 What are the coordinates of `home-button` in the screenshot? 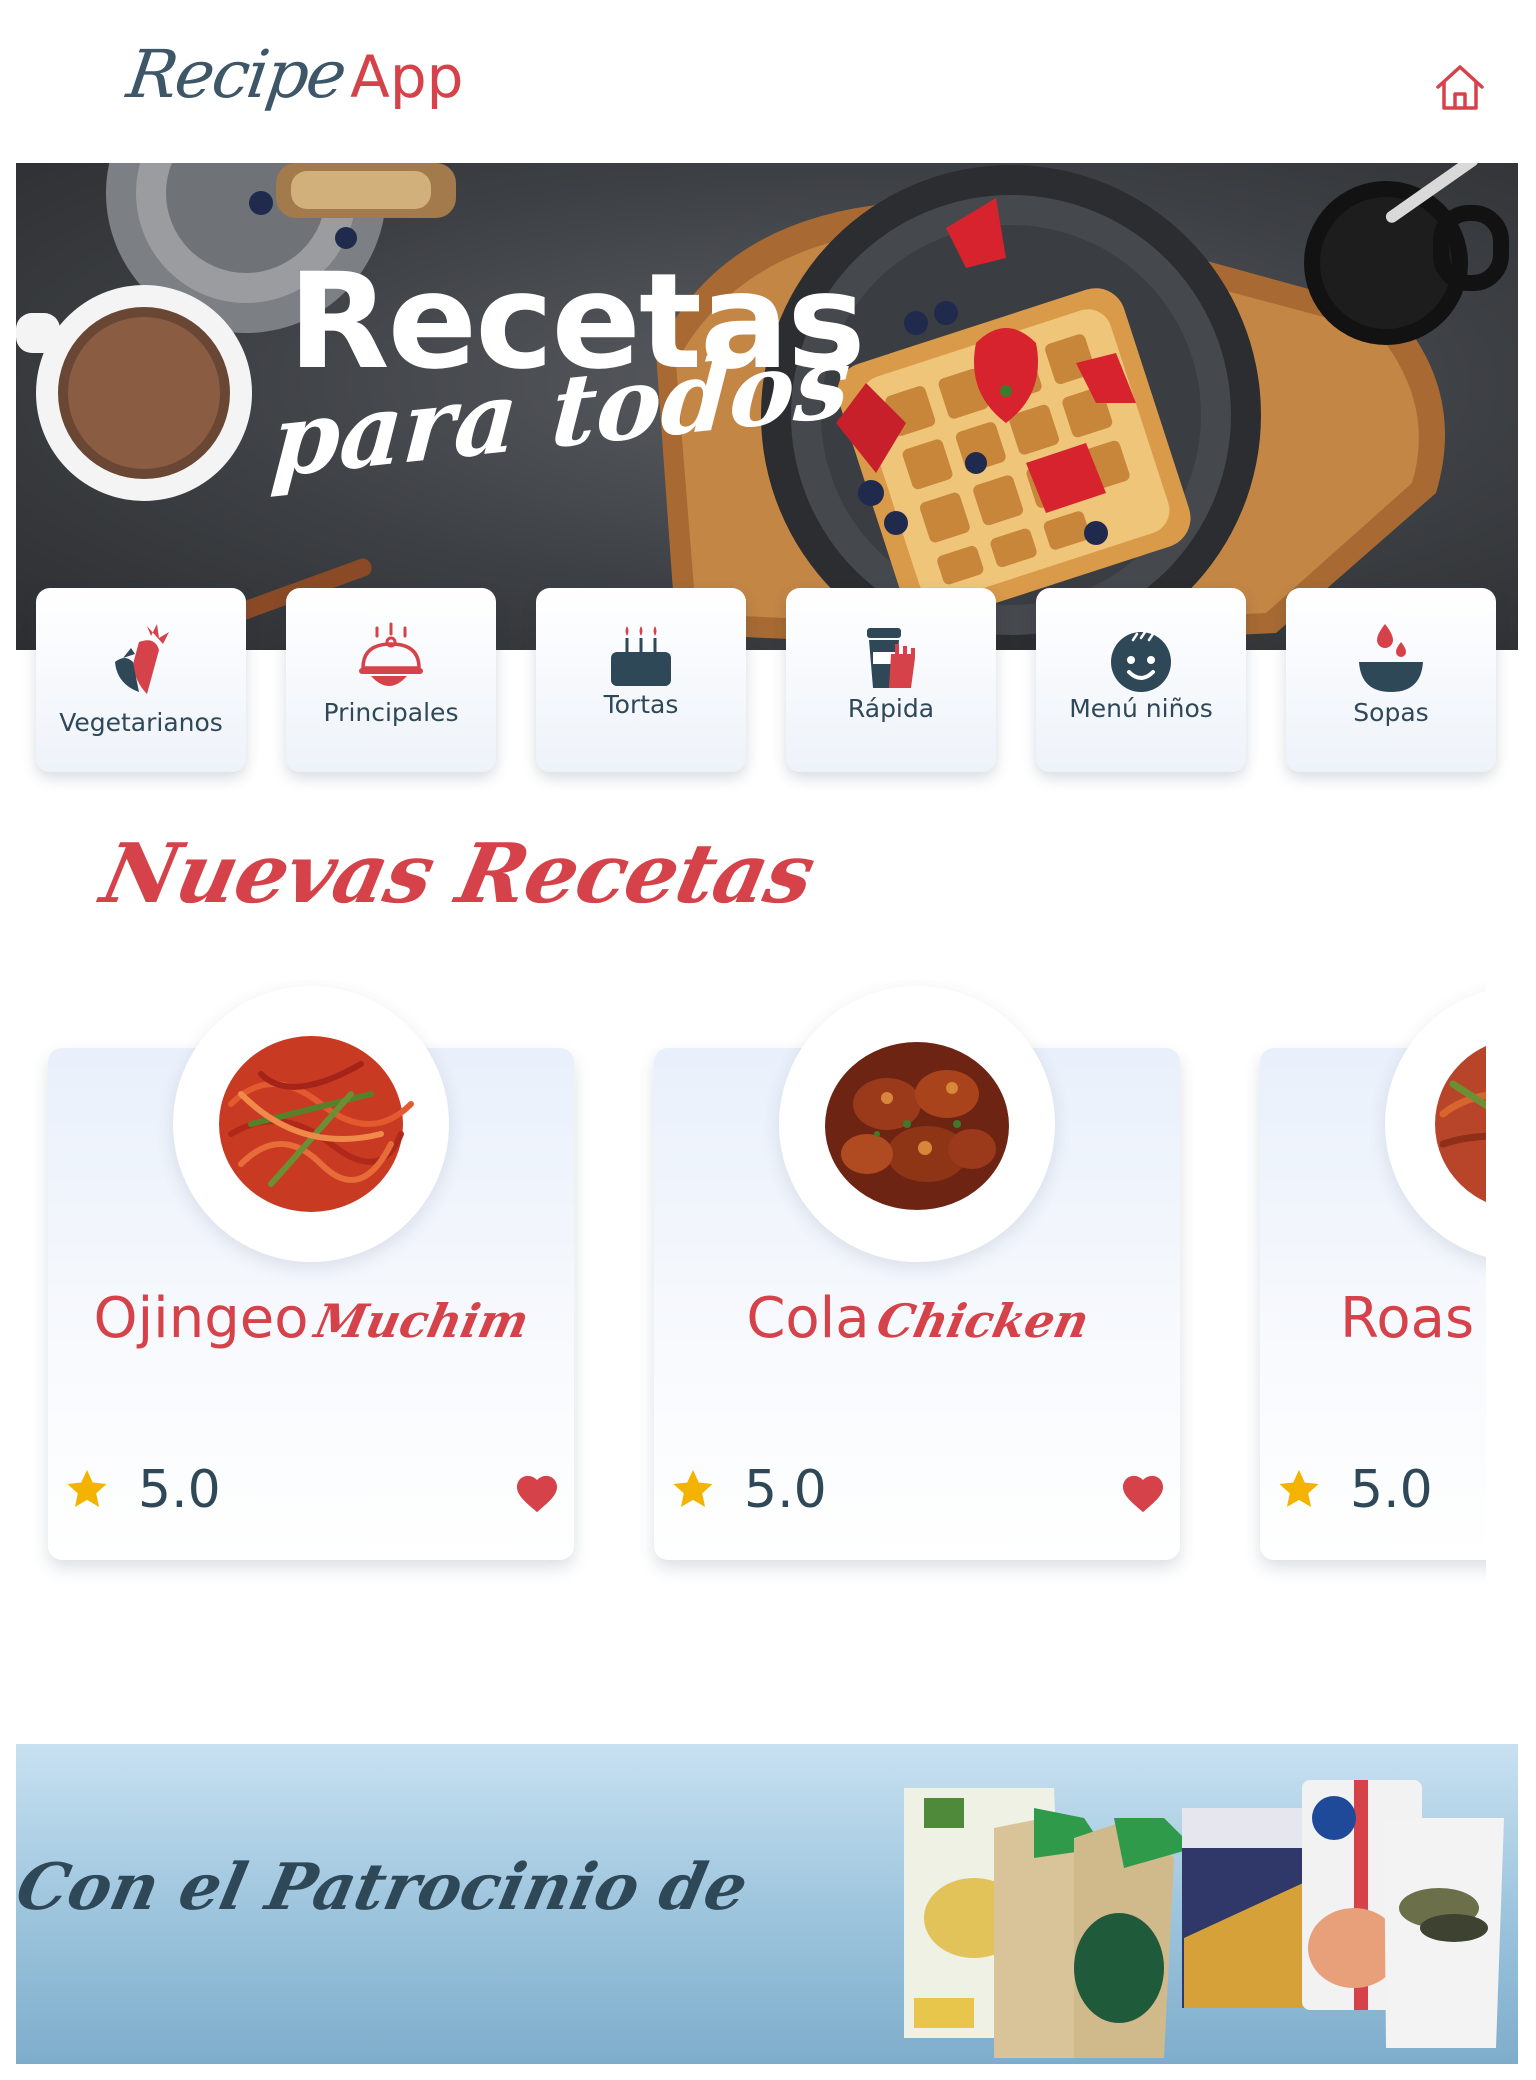 It's located at (1460, 88).